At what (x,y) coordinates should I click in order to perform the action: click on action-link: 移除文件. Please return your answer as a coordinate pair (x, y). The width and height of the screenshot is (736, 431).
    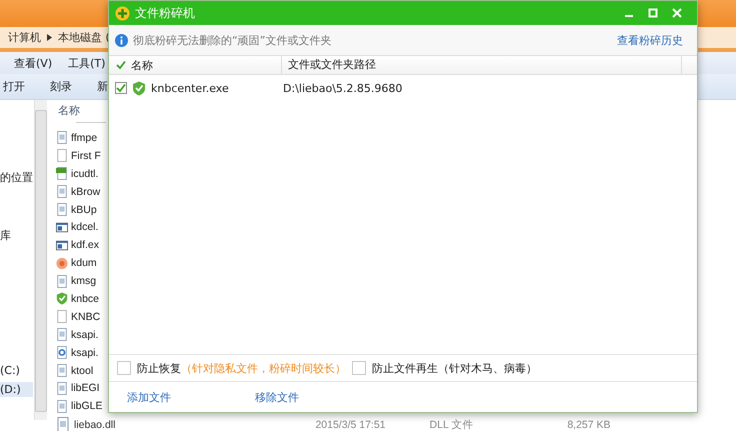
    Looking at the image, I should click on (277, 397).